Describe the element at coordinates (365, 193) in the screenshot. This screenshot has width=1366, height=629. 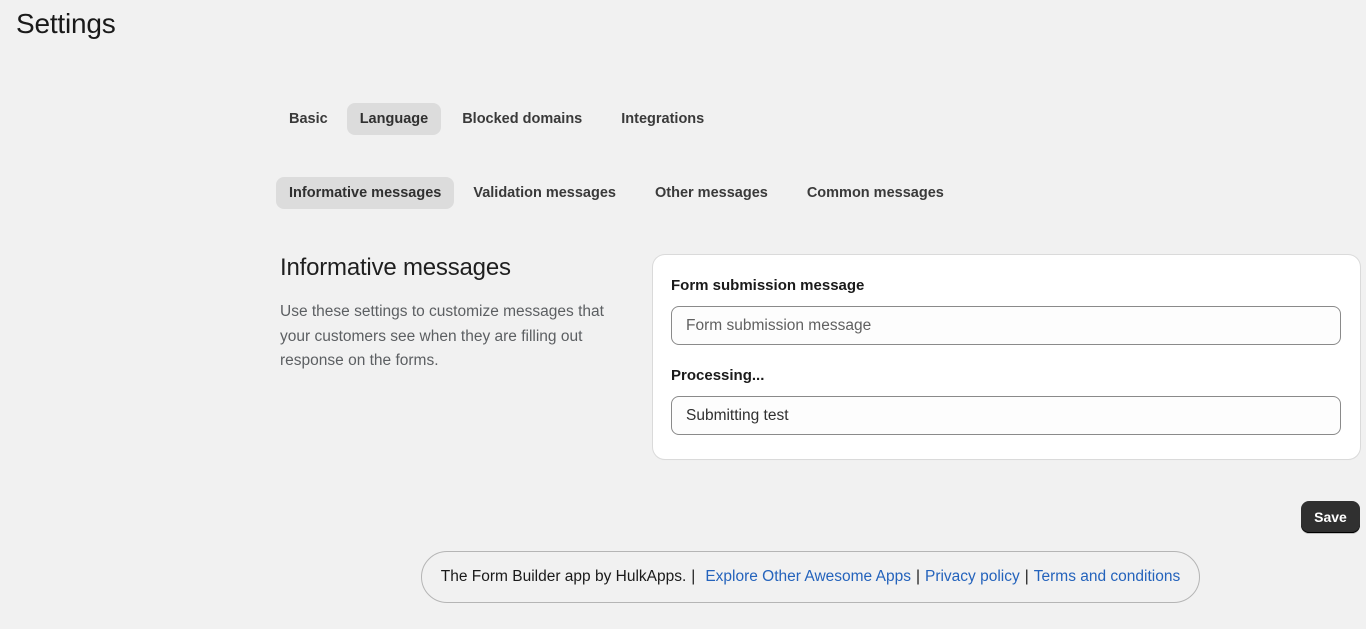
I see `tab-informative-messages: Informative messages` at that location.